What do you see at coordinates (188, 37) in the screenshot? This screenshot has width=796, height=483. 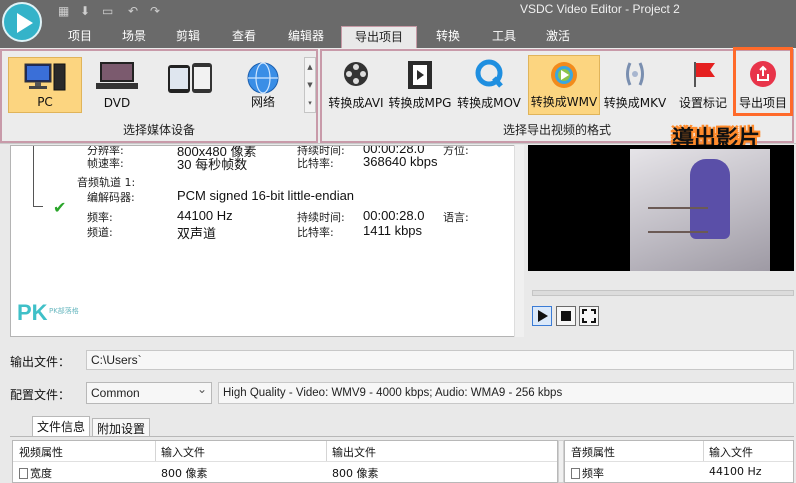 I see `menu-edit: 剪辑` at bounding box center [188, 37].